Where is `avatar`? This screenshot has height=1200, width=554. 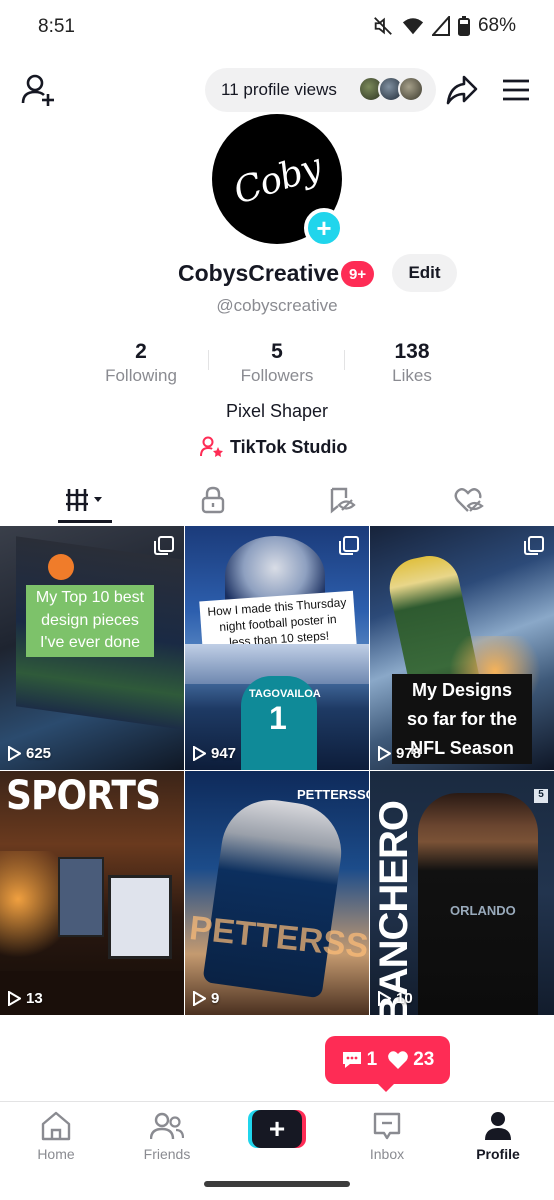
avatar is located at coordinates (411, 89).